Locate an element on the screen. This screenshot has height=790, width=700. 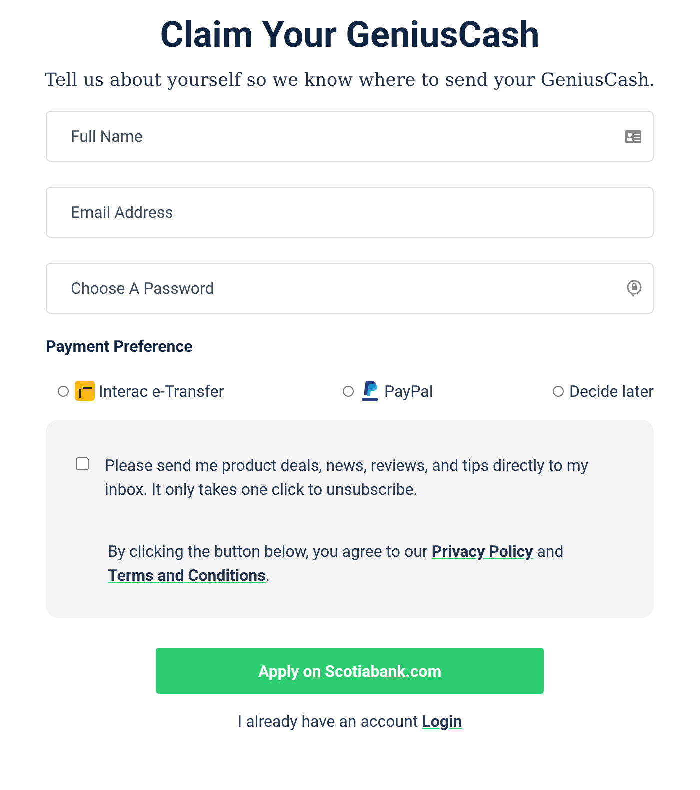
privacy-policy-link: Privacy Policy is located at coordinates (483, 551).